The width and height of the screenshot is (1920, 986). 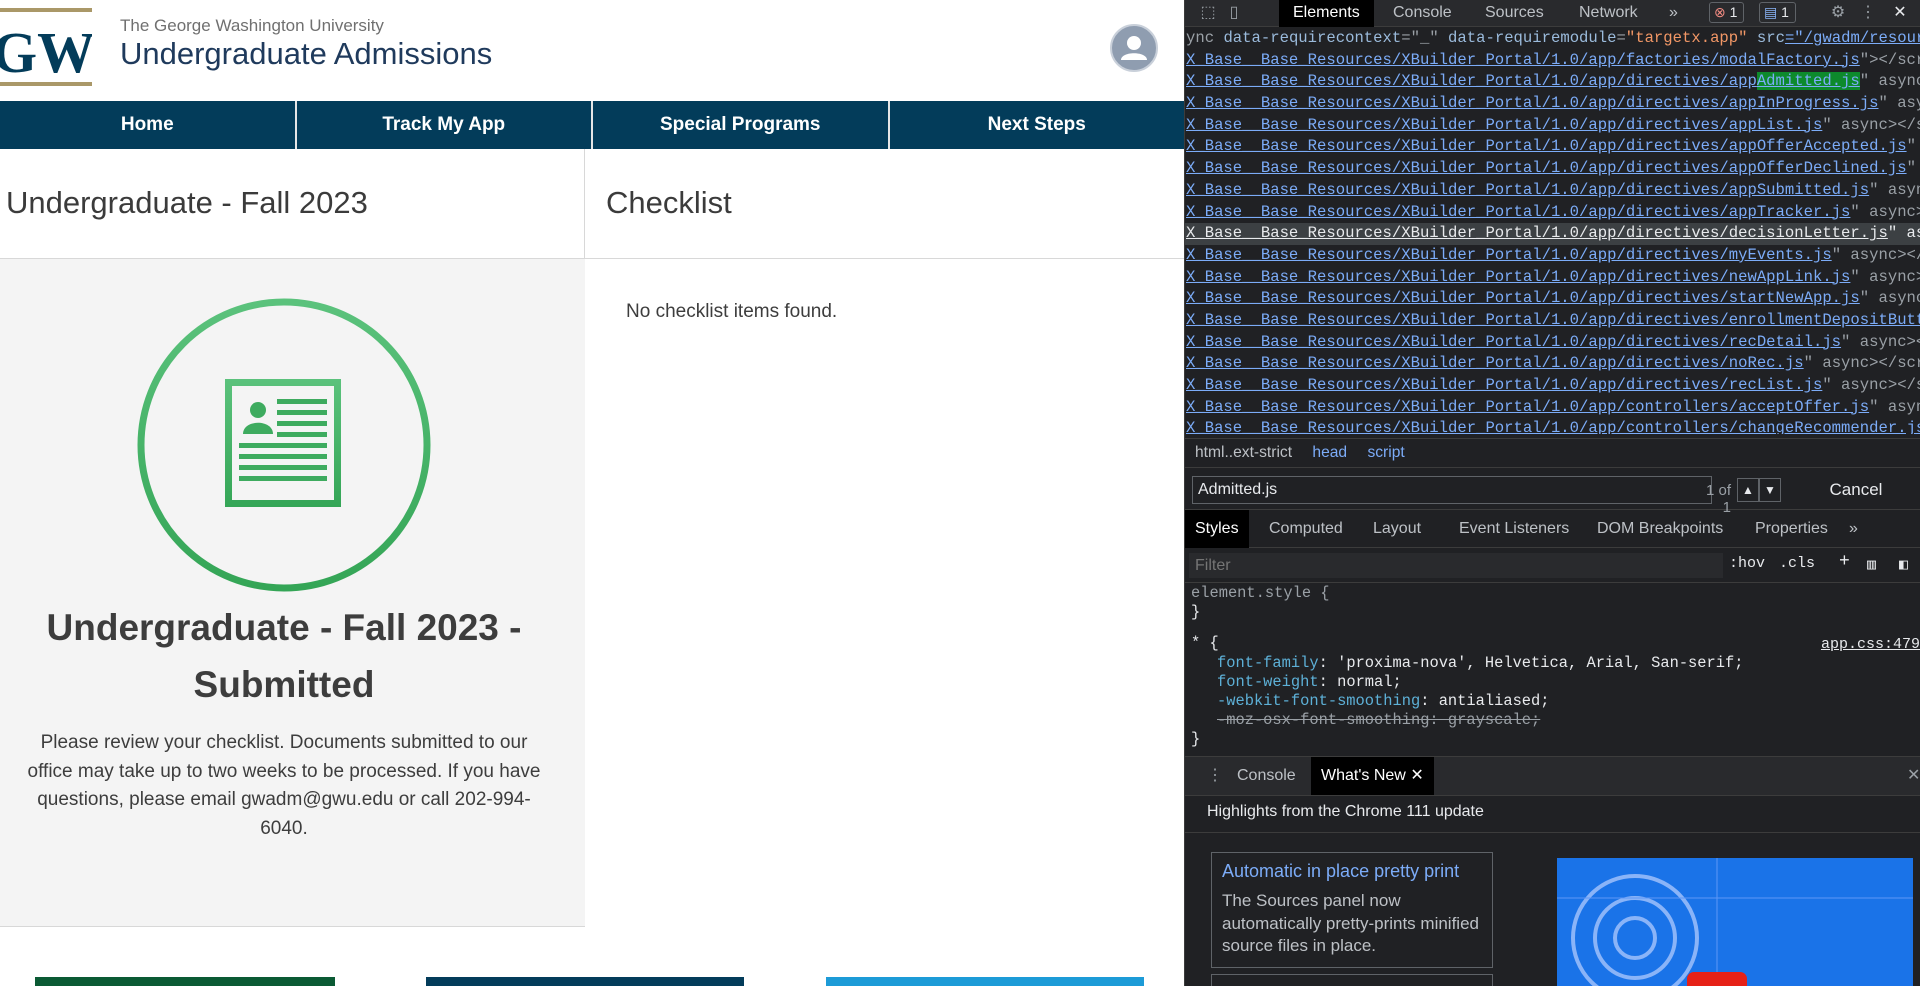 What do you see at coordinates (1868, 13) in the screenshot?
I see `more-options-icon: ⋮` at bounding box center [1868, 13].